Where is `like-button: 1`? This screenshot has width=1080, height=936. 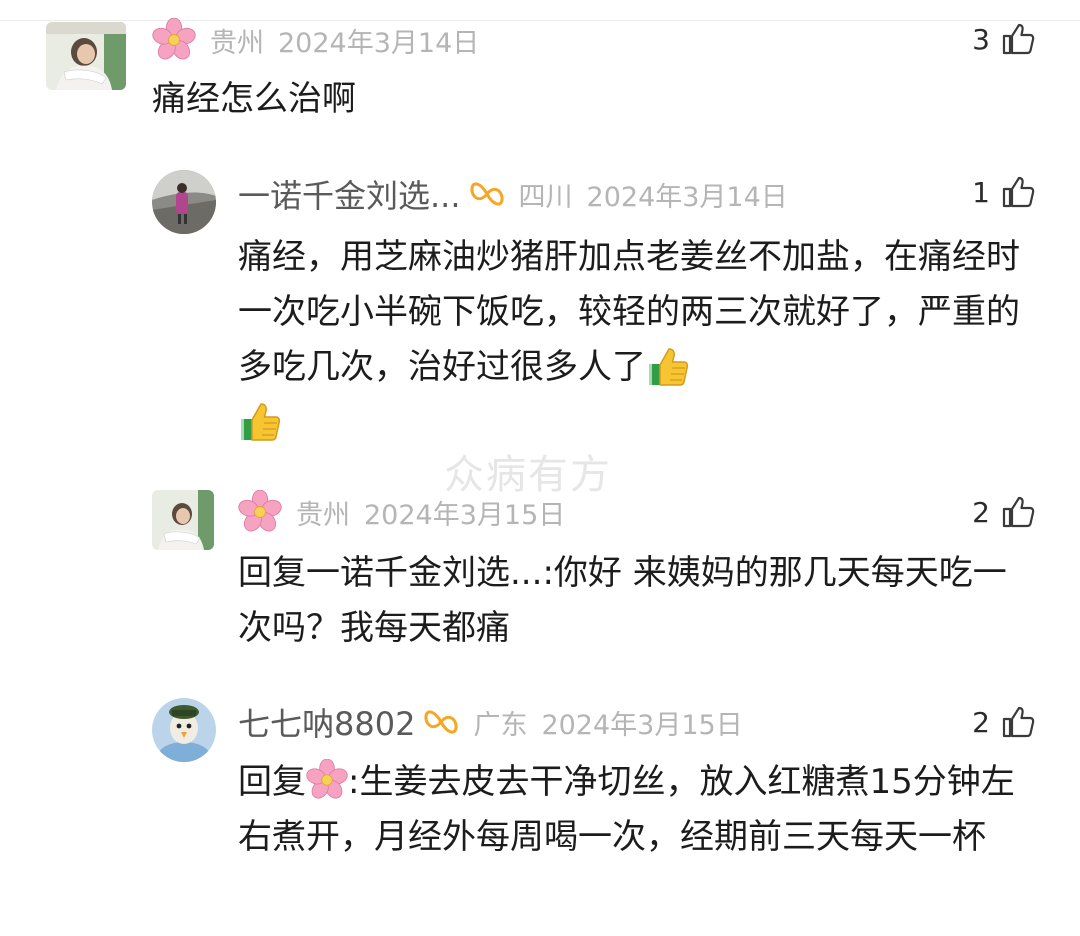
like-button: 1 is located at coordinates (1004, 192).